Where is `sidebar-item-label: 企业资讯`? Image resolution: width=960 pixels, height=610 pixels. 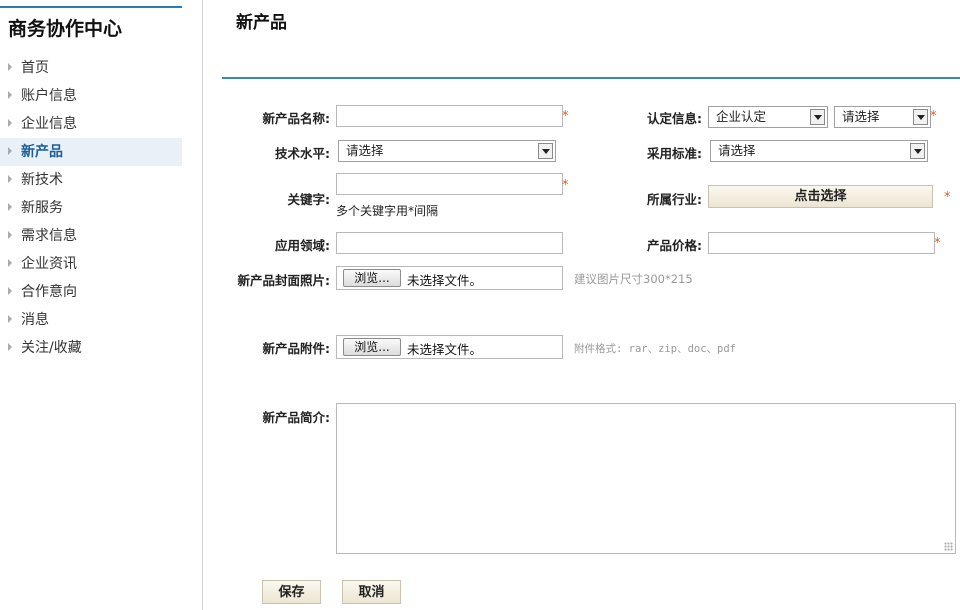
sidebar-item-label: 企业资讯 is located at coordinates (49, 264).